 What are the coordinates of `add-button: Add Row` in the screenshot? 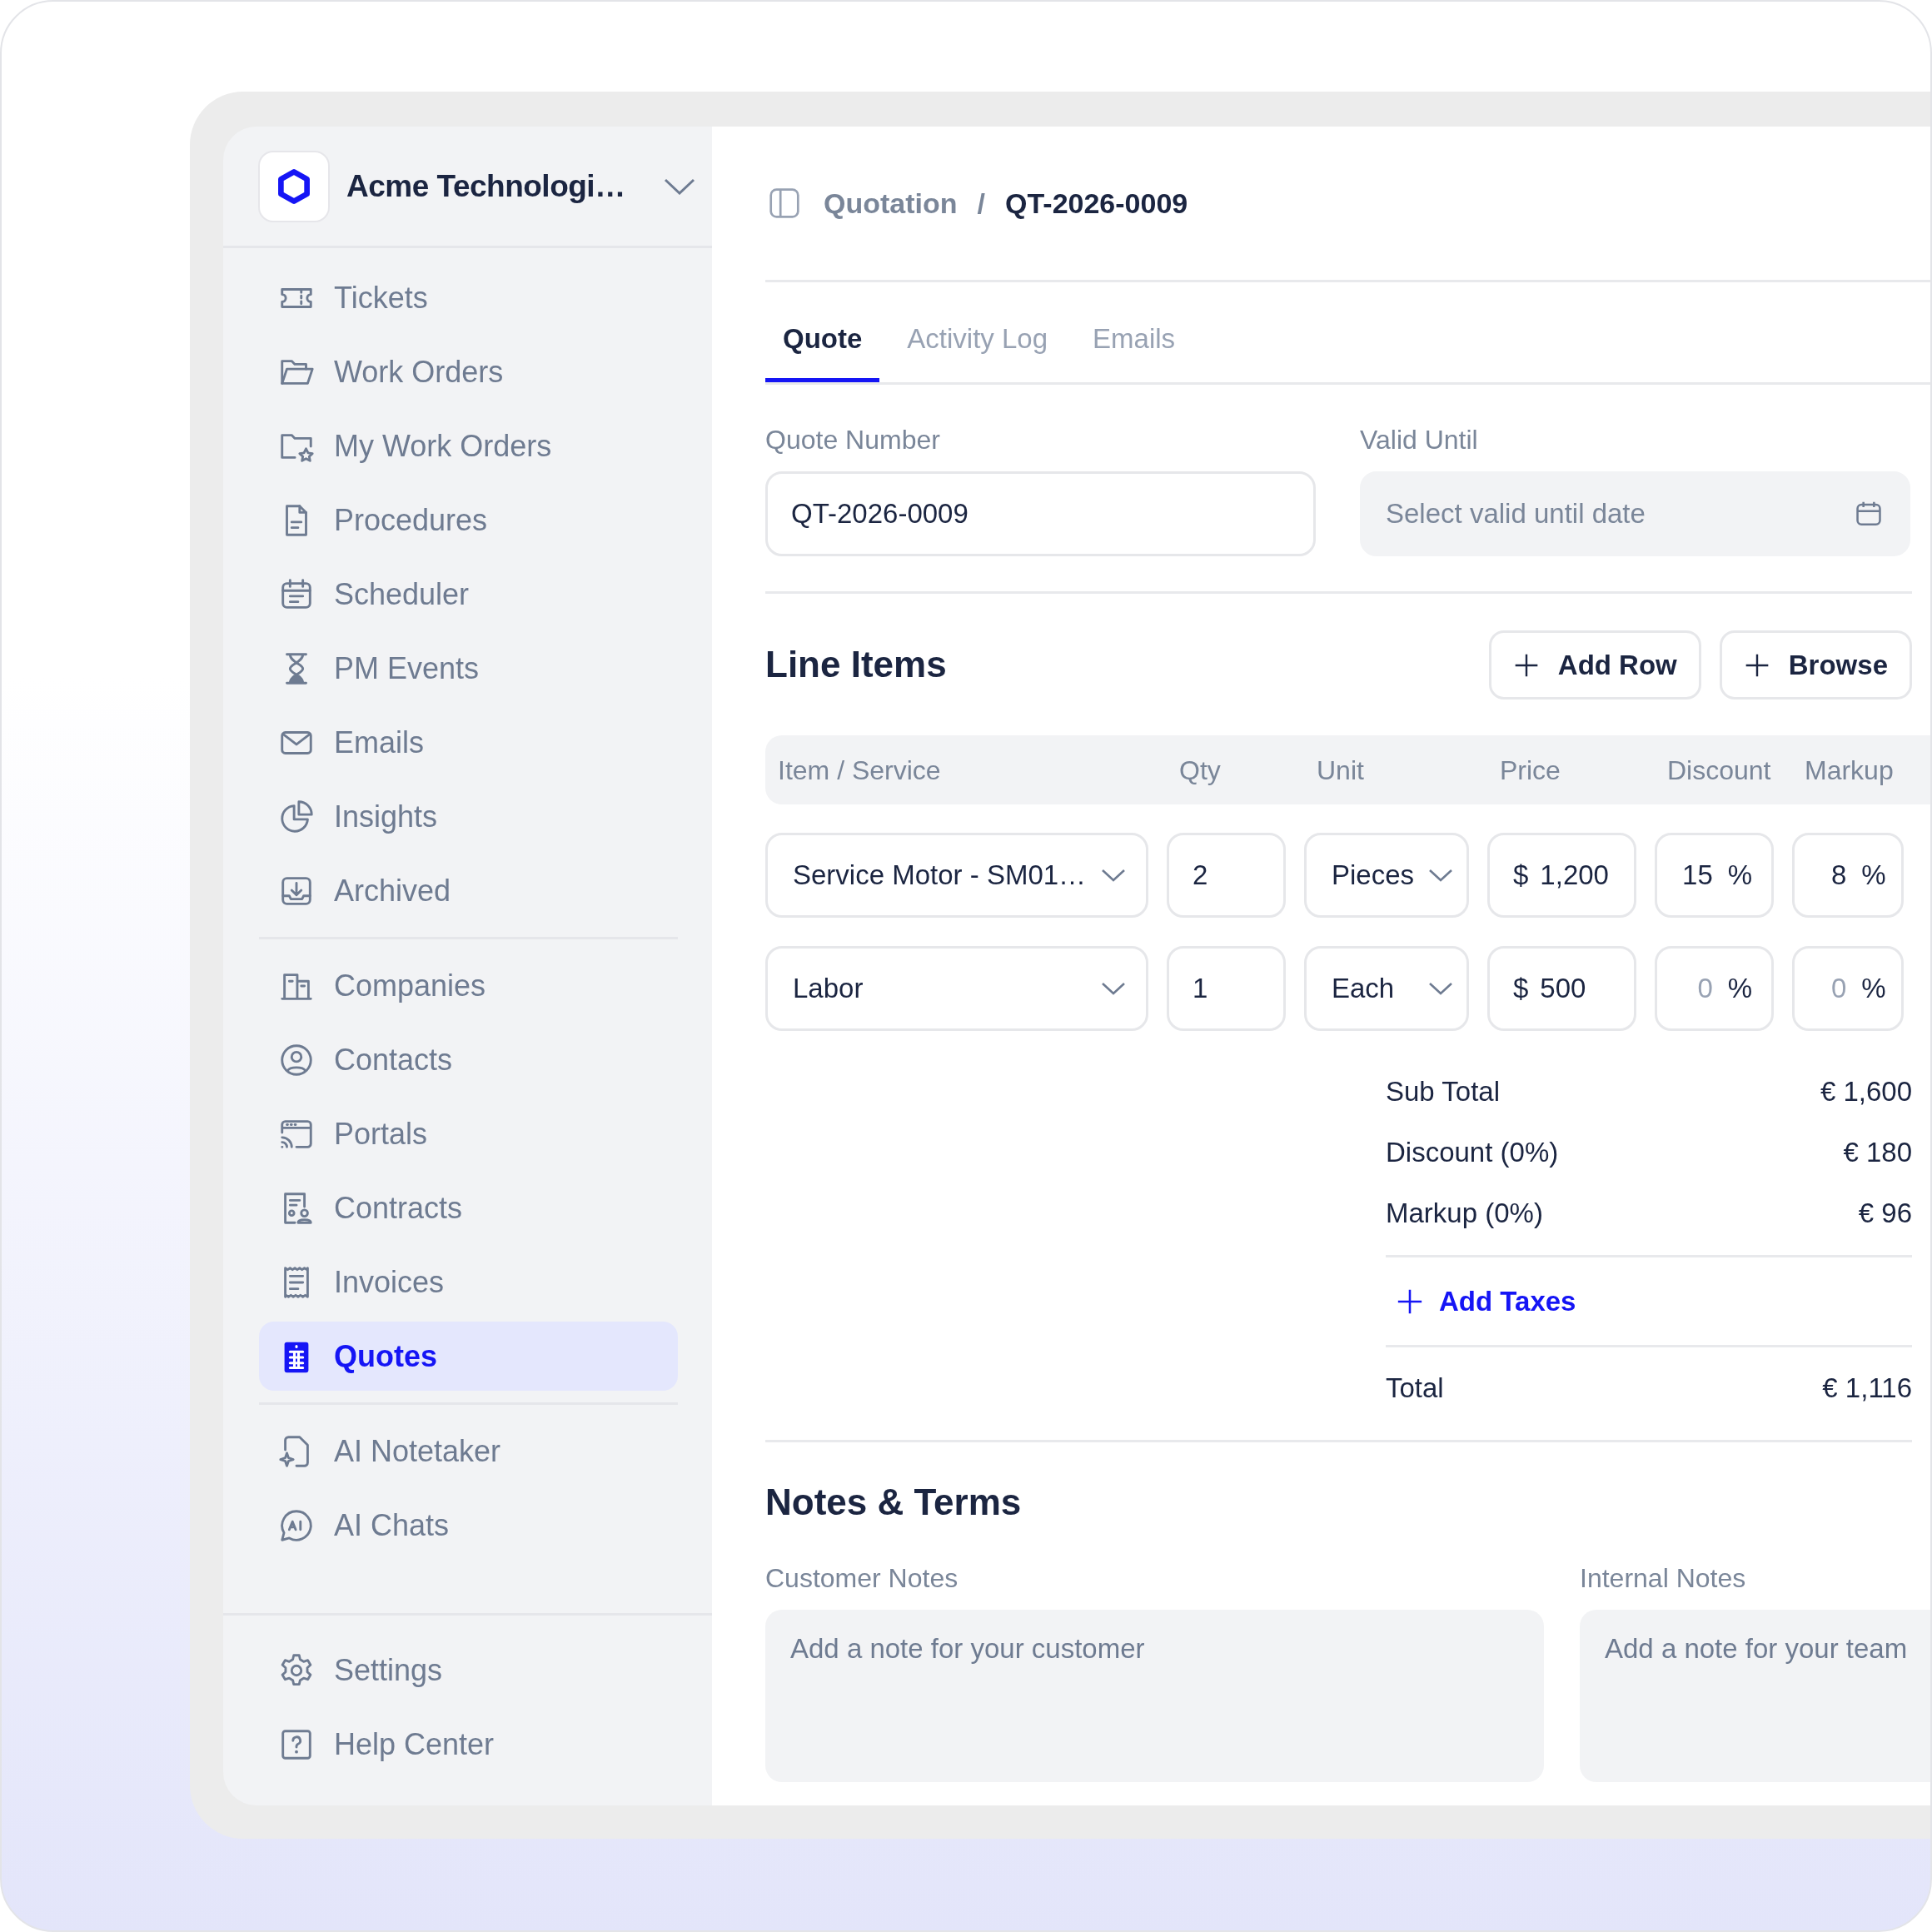 It's located at (1595, 665).